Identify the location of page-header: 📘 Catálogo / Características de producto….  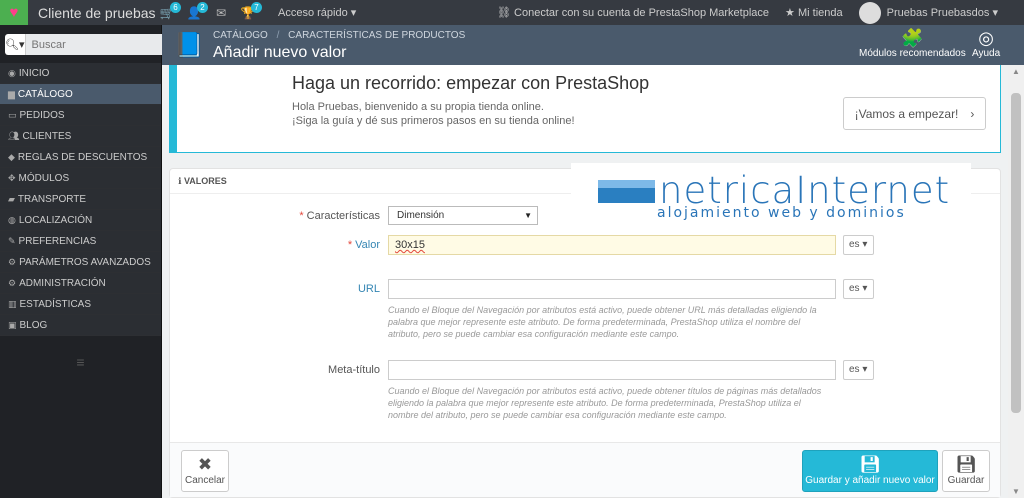
(593, 45).